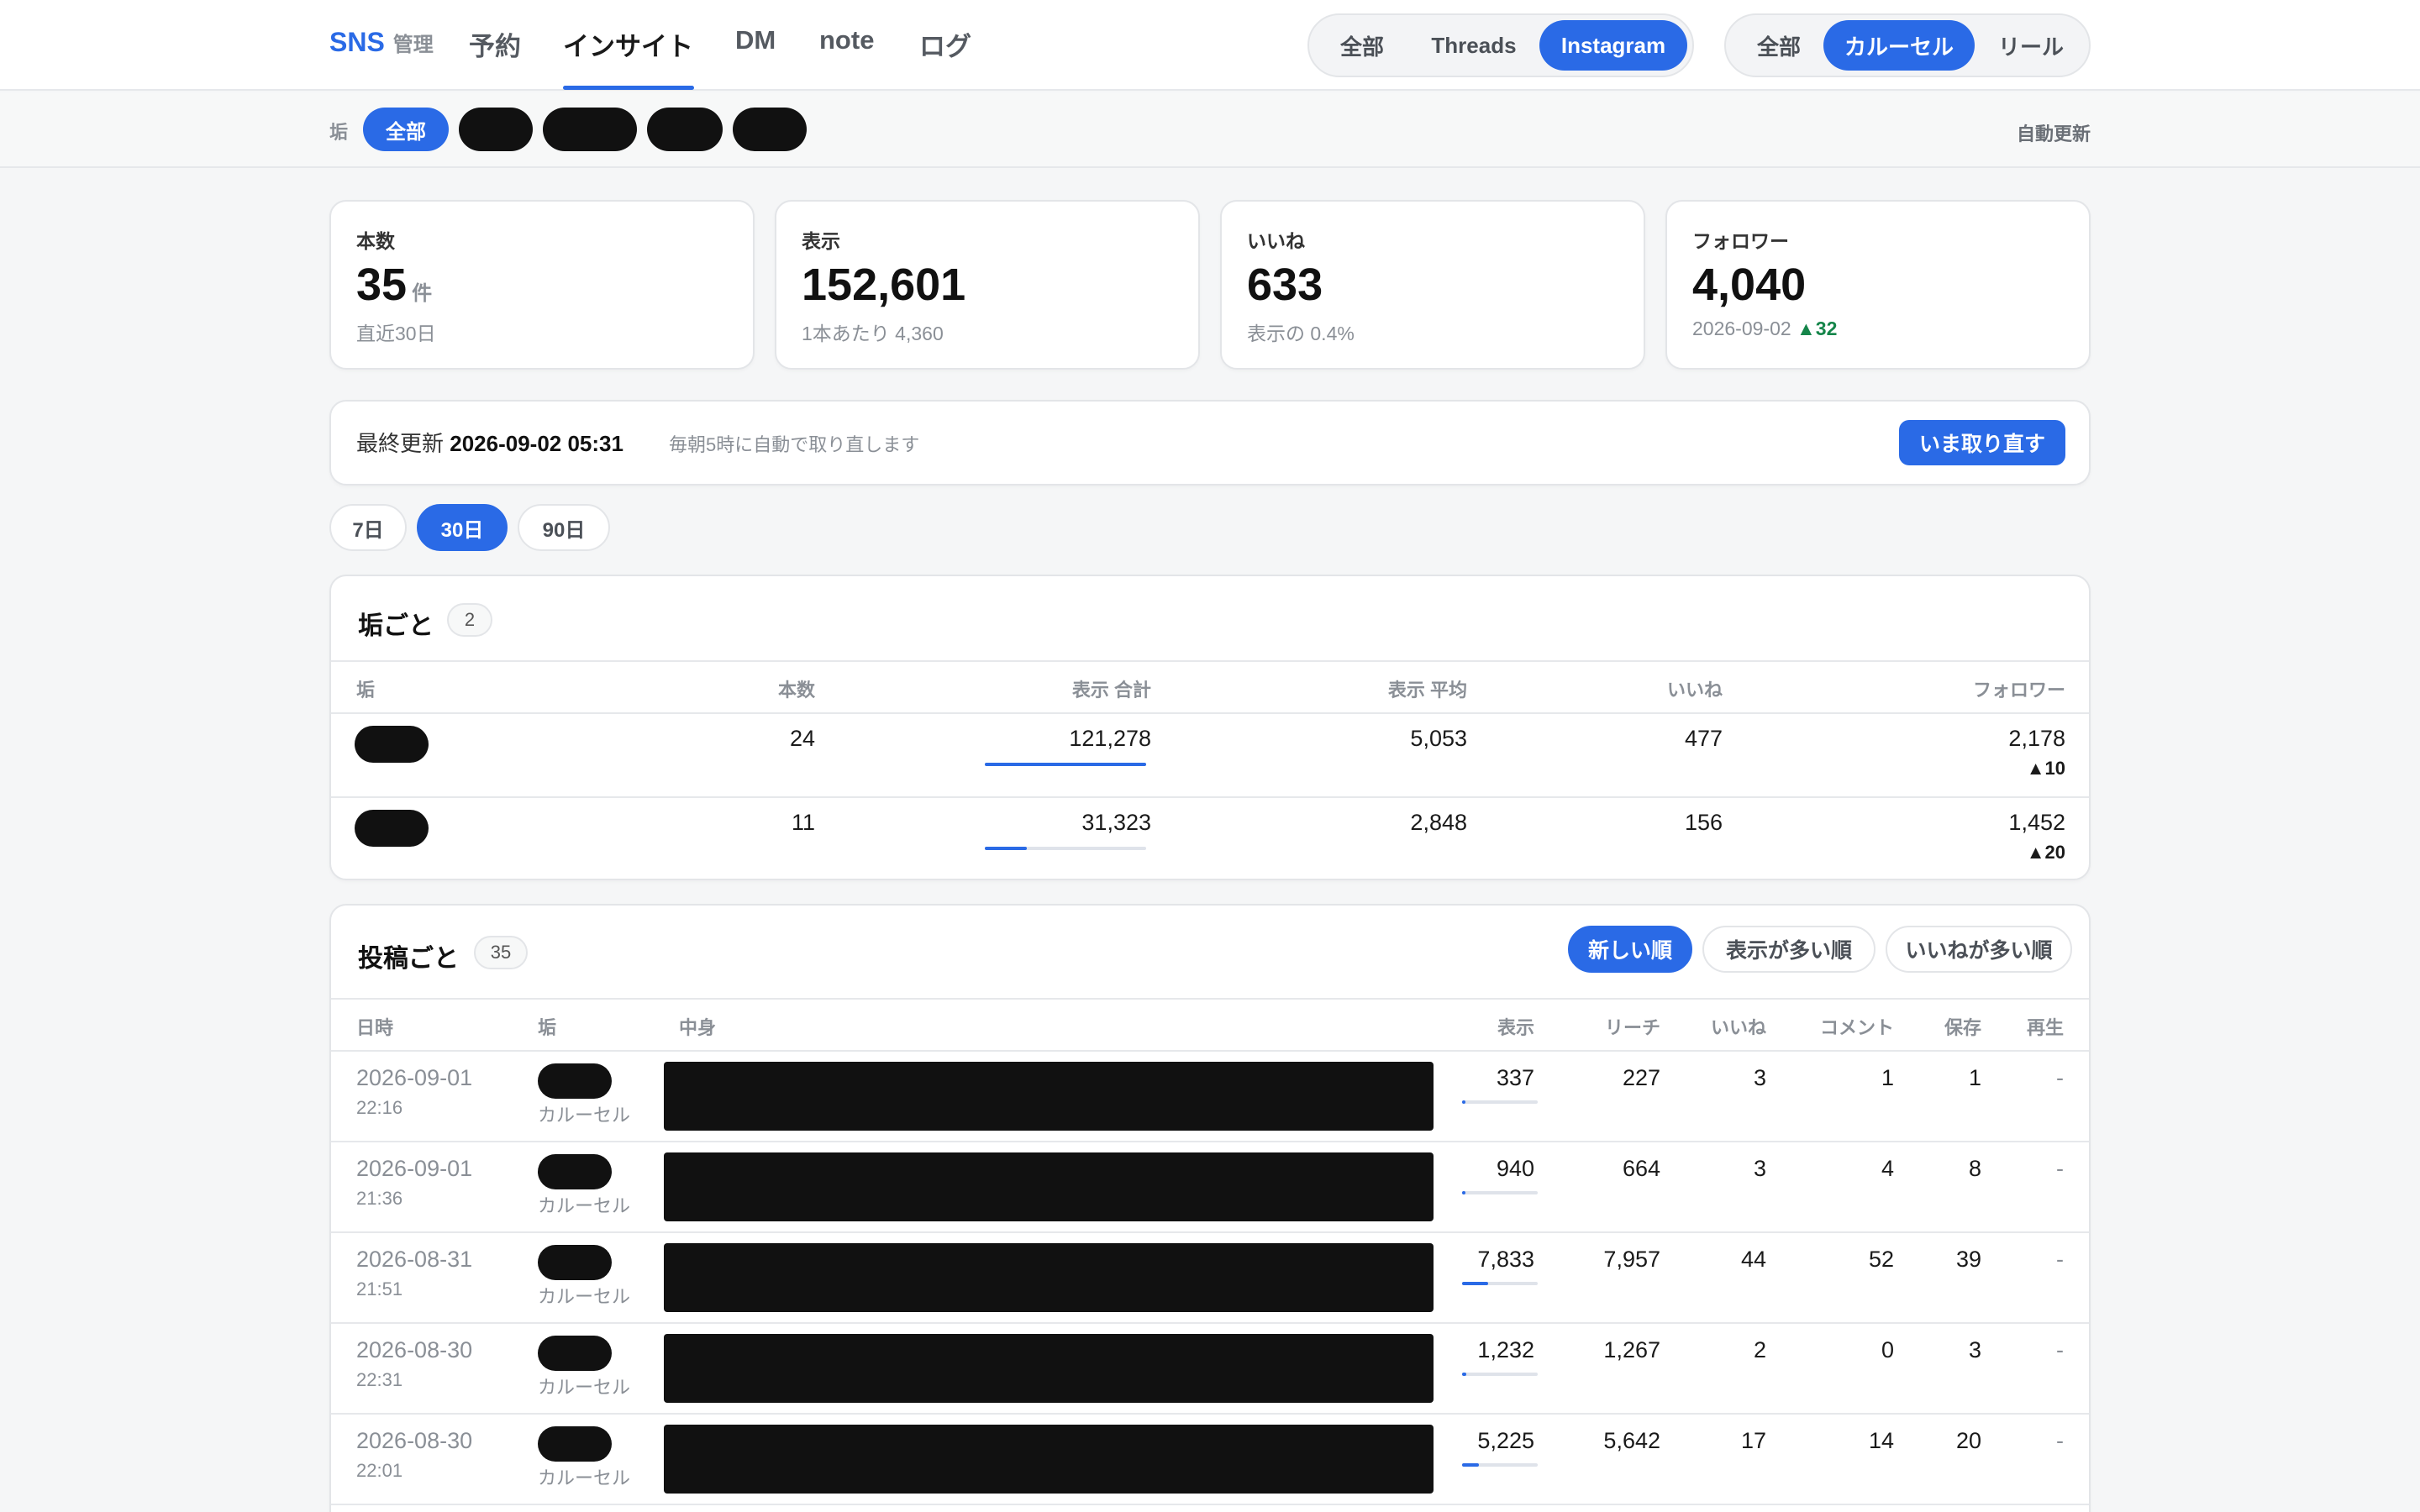 This screenshot has height=1512, width=2420. Describe the element at coordinates (1515, 1026) in the screenshot. I see `col-header-views: 表示` at that location.